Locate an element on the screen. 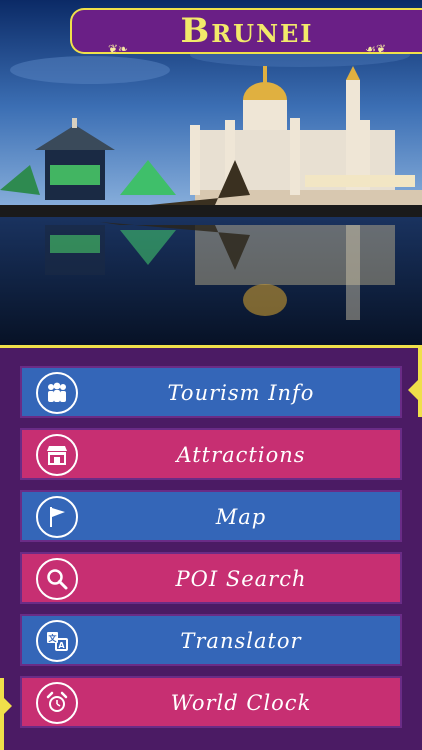 The image size is (422, 750). svg-text: A is located at coordinates (61, 645).